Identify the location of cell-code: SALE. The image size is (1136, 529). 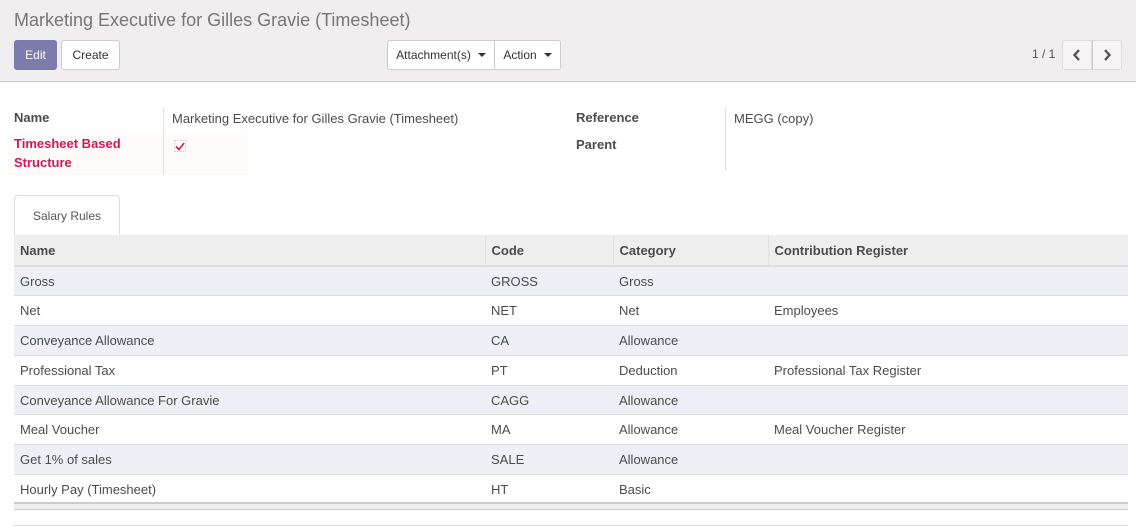
(549, 460).